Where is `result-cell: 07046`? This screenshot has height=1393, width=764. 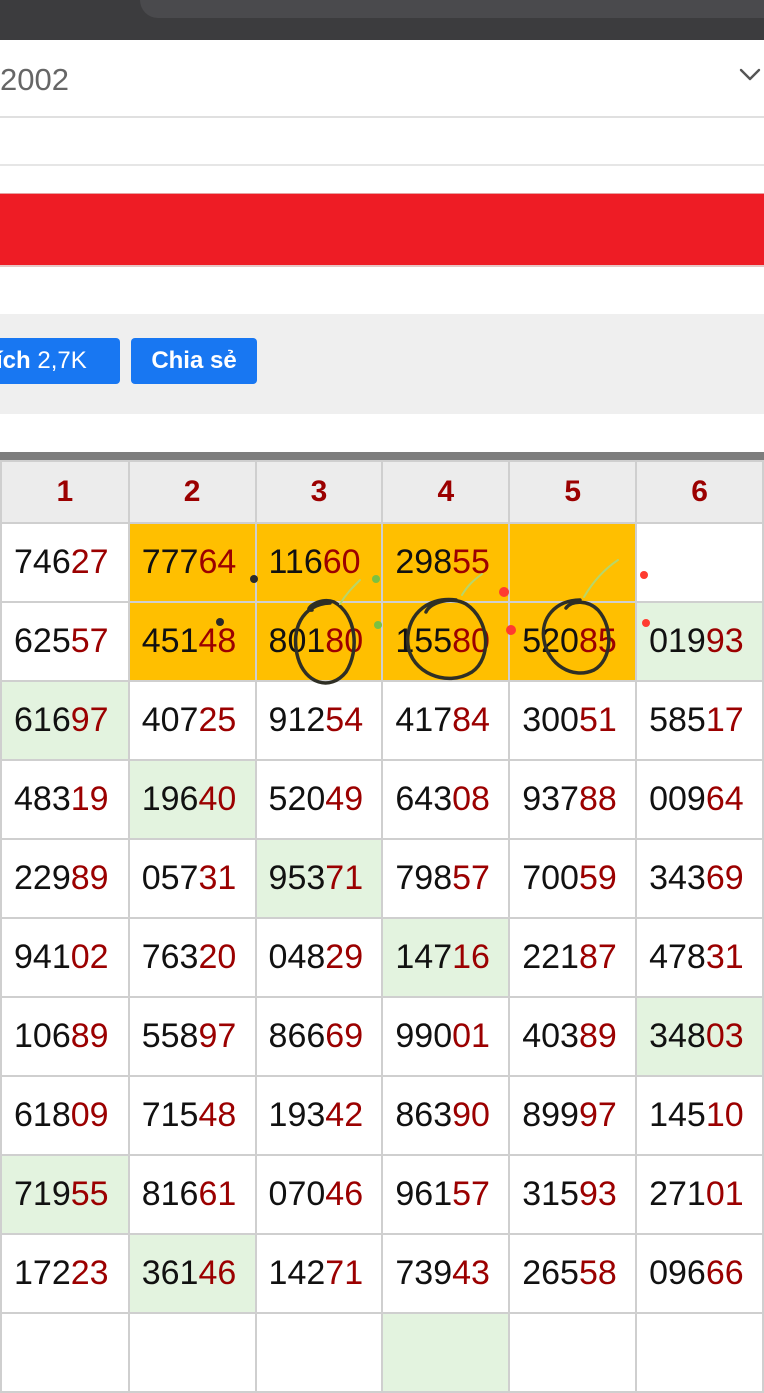
result-cell: 07046 is located at coordinates (319, 1194).